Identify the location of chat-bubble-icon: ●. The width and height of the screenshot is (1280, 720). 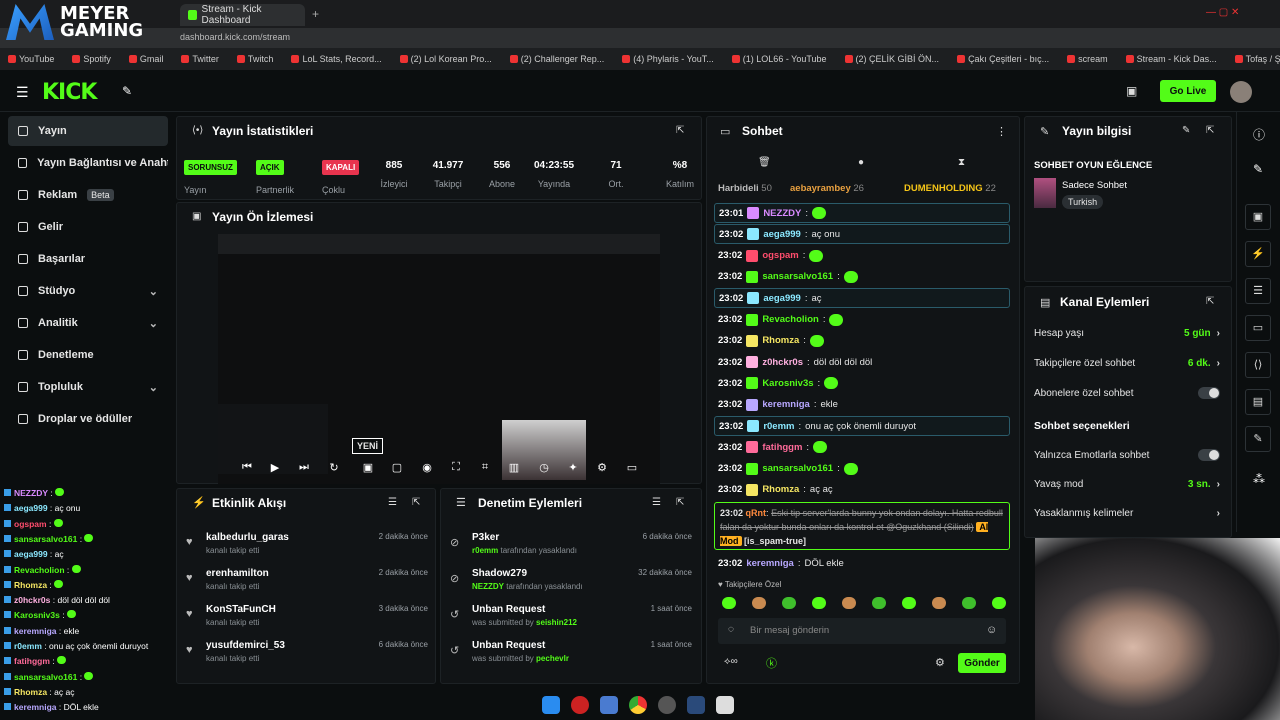
(861, 162).